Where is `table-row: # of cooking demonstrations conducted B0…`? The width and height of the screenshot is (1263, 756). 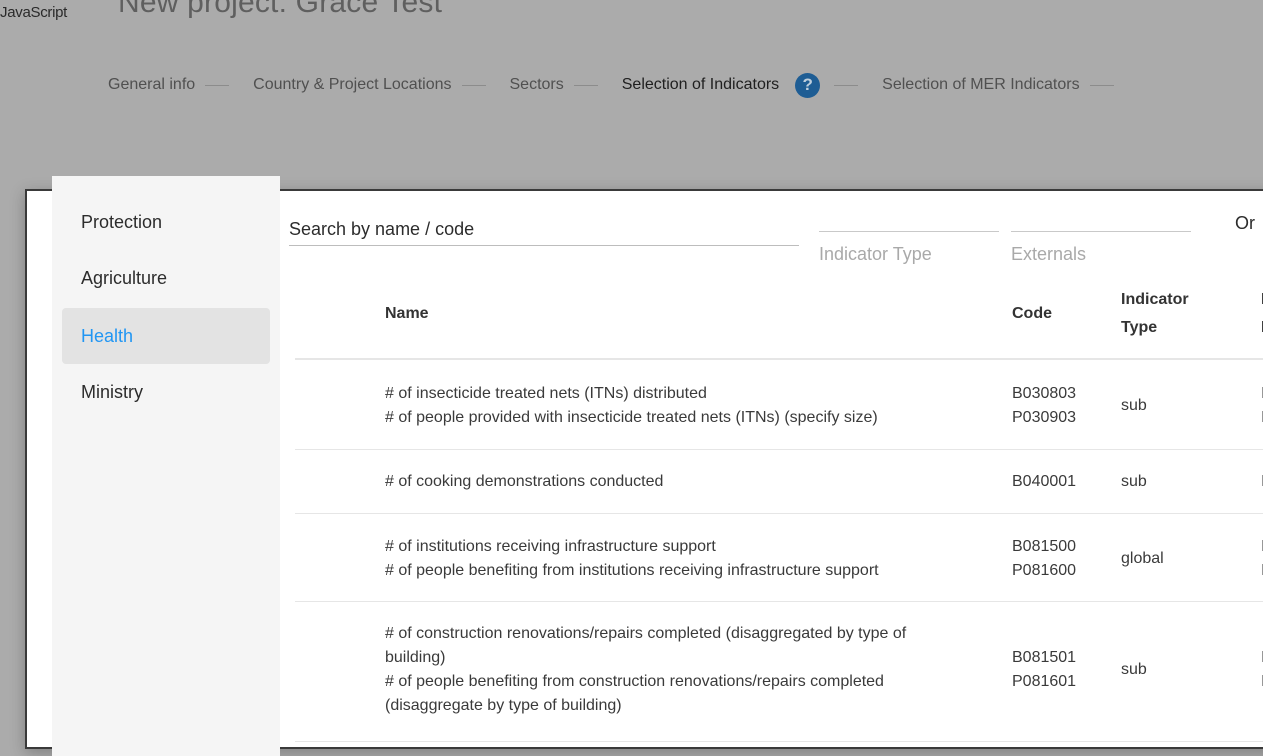 table-row: # of cooking demonstrations conducted B0… is located at coordinates (779, 482).